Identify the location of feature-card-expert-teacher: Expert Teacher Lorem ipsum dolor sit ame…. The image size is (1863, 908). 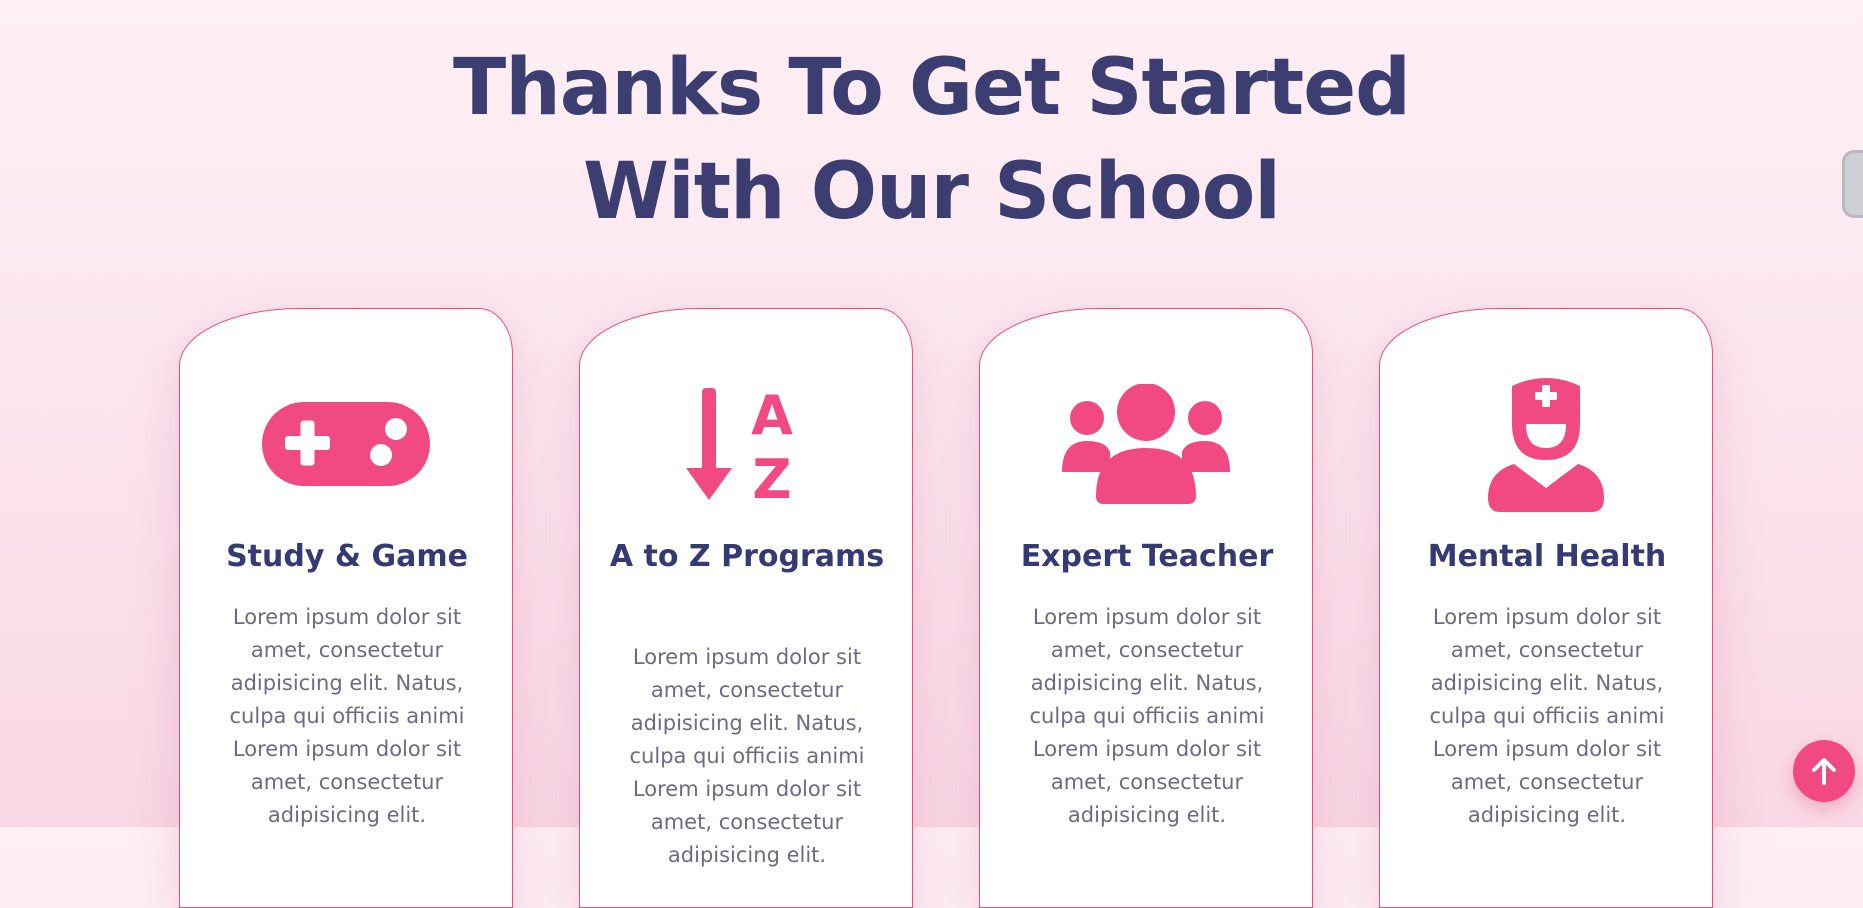
(1146, 608).